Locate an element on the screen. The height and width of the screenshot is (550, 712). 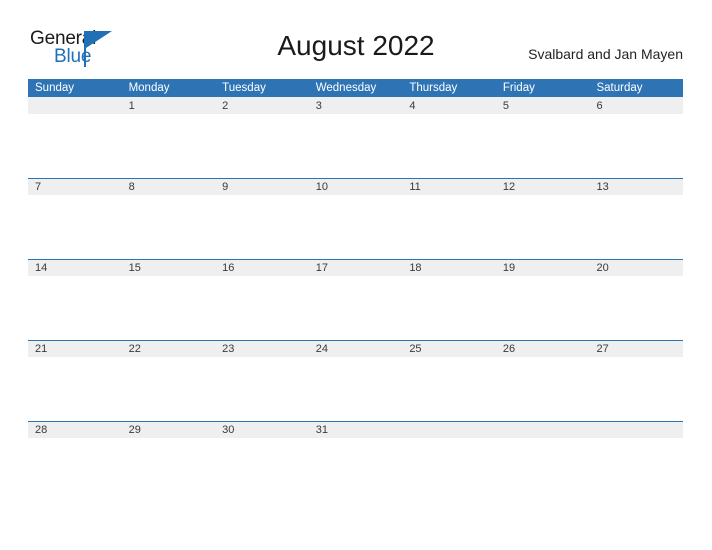
day-cell: 3 is located at coordinates (356, 106).